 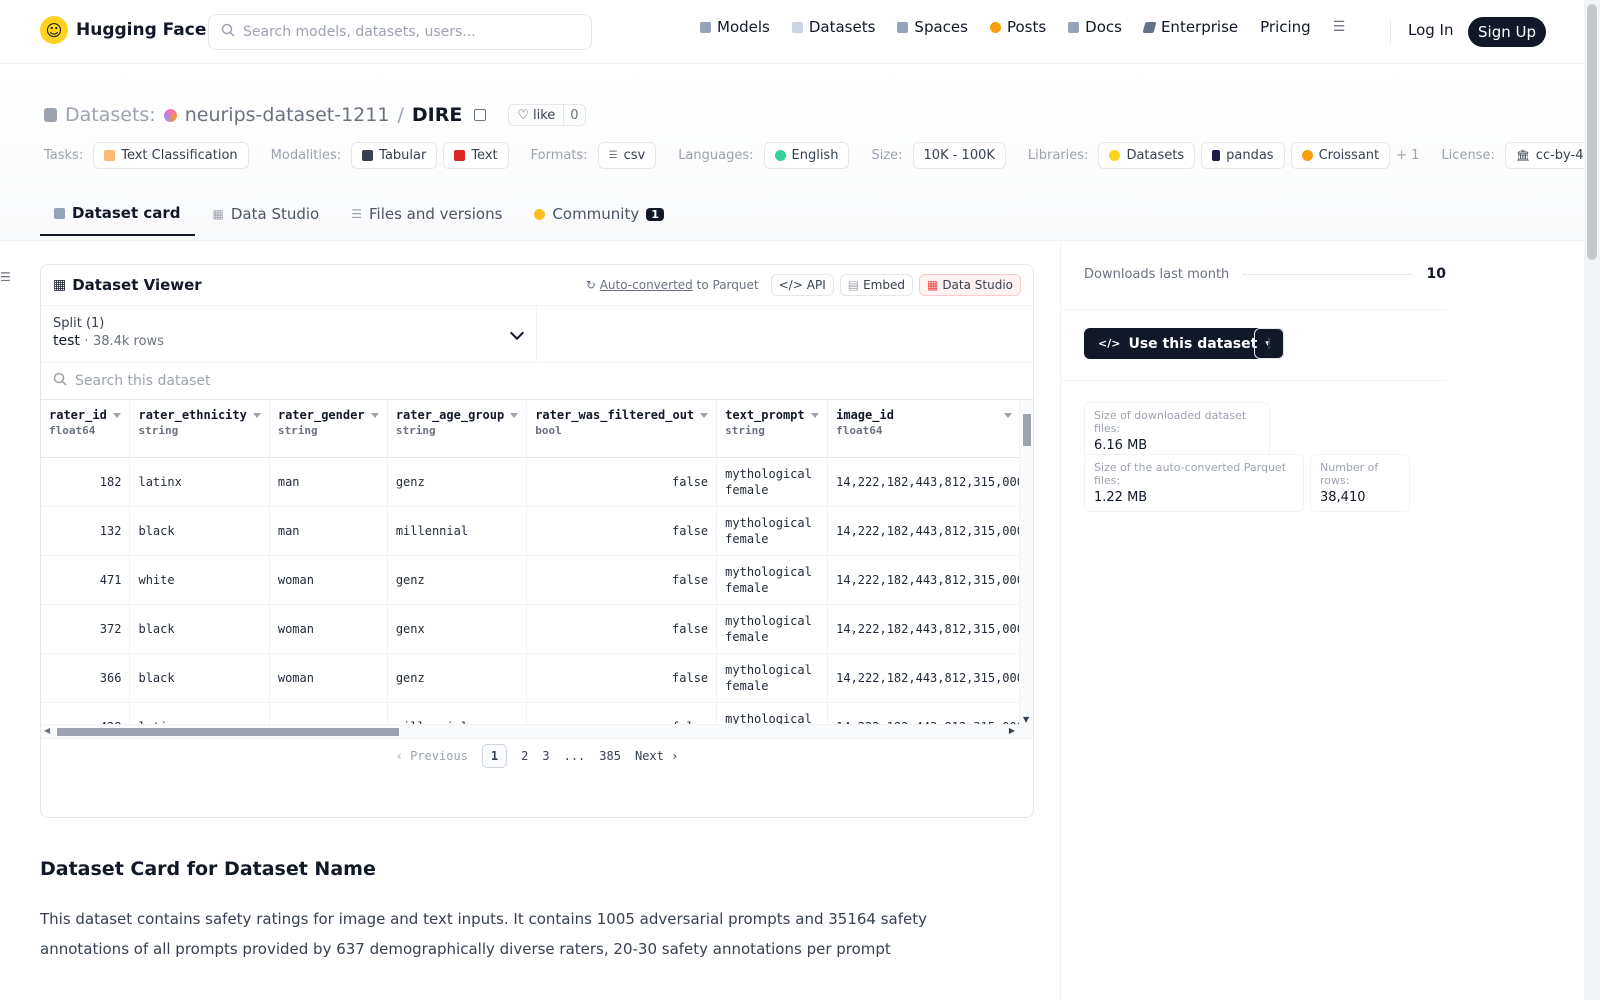 I want to click on previous-page-button: ‹ Previous, so click(x=432, y=756).